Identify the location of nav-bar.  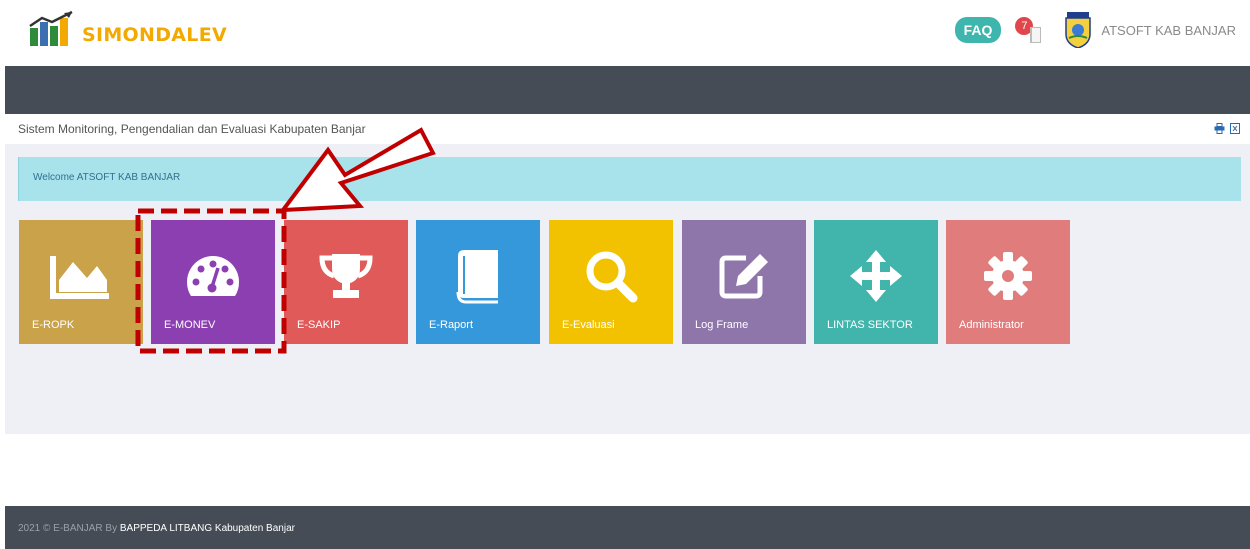
(627, 90).